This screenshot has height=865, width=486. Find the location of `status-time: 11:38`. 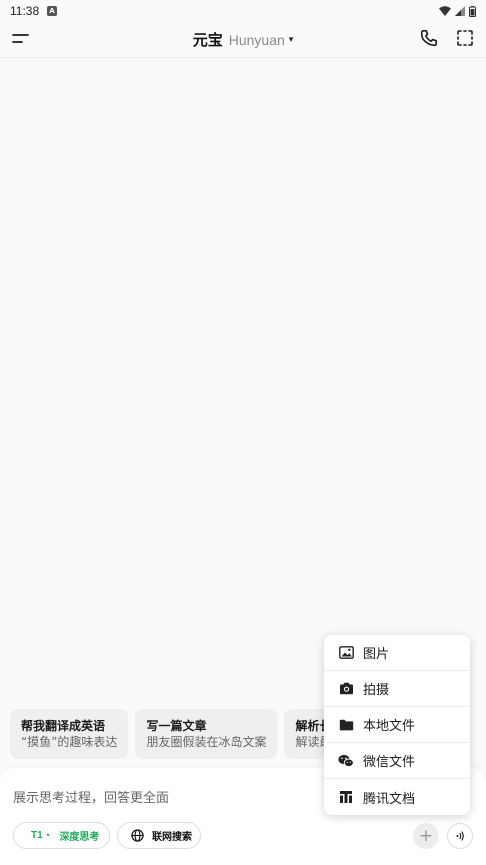

status-time: 11:38 is located at coordinates (25, 11).